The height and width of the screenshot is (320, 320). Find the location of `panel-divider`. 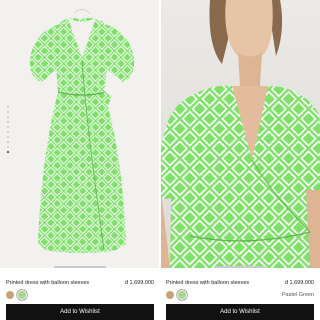

panel-divider is located at coordinates (160, 160).